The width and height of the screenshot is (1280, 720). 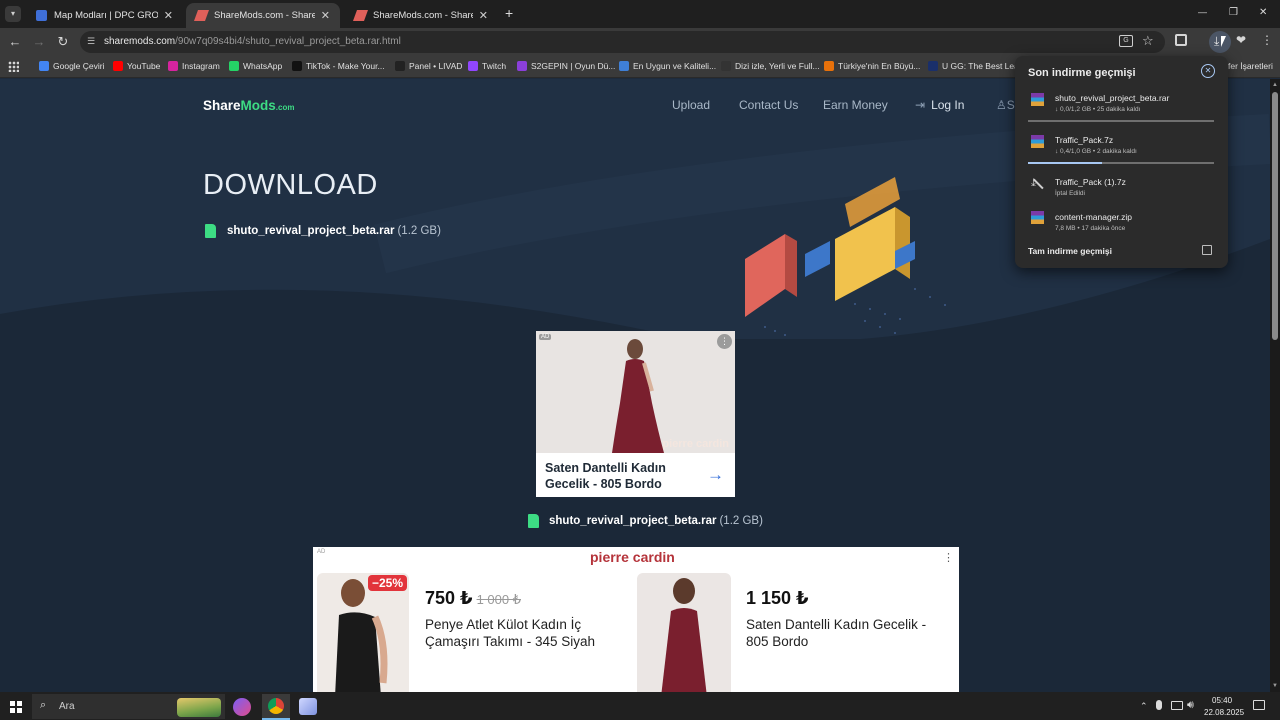 I want to click on mouse-cursor-icon, so click(x=1223, y=41).